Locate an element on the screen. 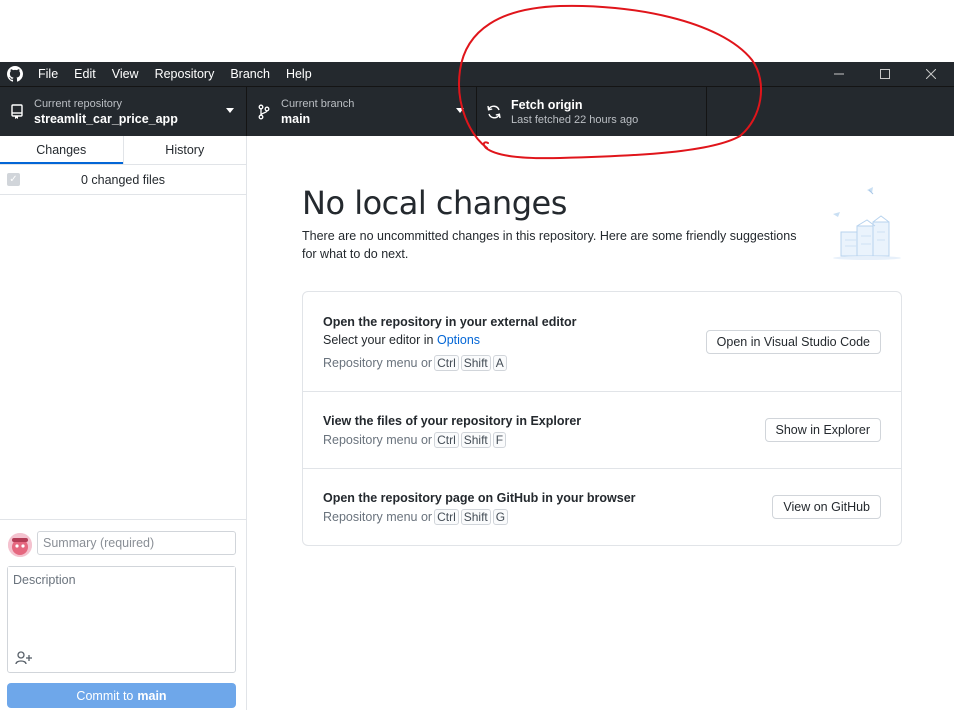 The height and width of the screenshot is (710, 954). empty-state-illustration is located at coordinates (867, 224).